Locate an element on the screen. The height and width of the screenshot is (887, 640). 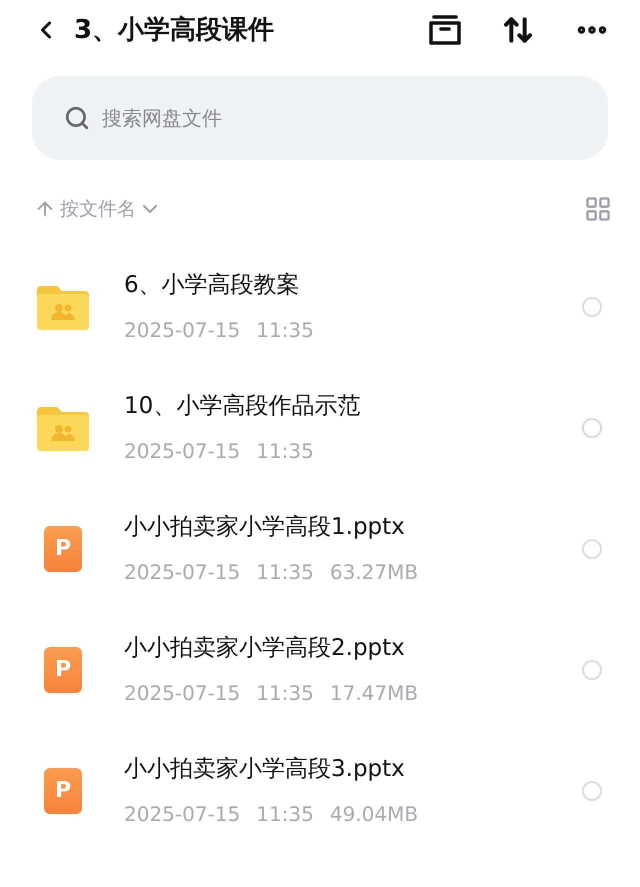
file-size: 49.04MB is located at coordinates (374, 814).